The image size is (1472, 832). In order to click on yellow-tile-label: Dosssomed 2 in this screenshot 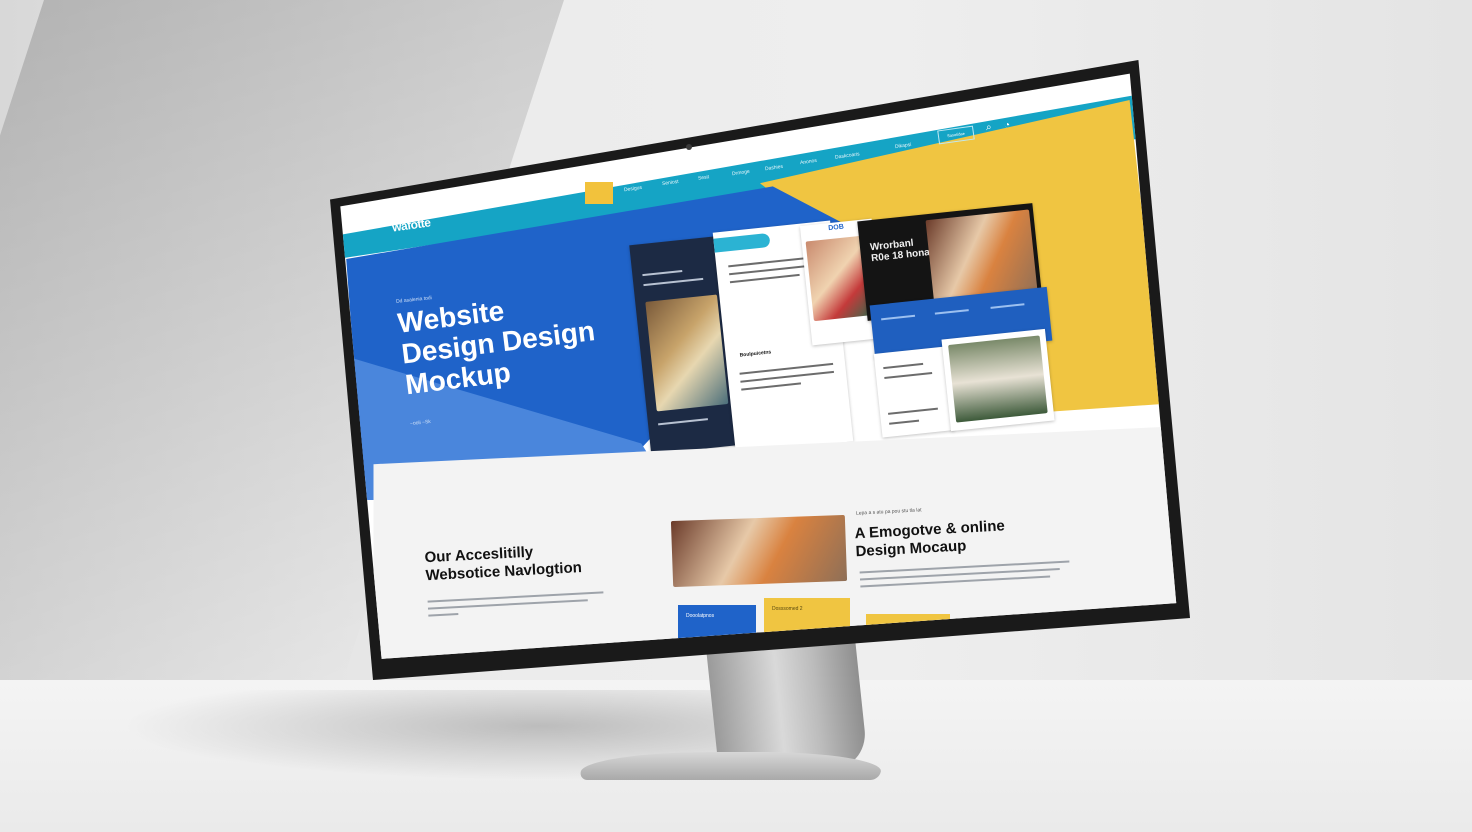, I will do `click(787, 609)`.